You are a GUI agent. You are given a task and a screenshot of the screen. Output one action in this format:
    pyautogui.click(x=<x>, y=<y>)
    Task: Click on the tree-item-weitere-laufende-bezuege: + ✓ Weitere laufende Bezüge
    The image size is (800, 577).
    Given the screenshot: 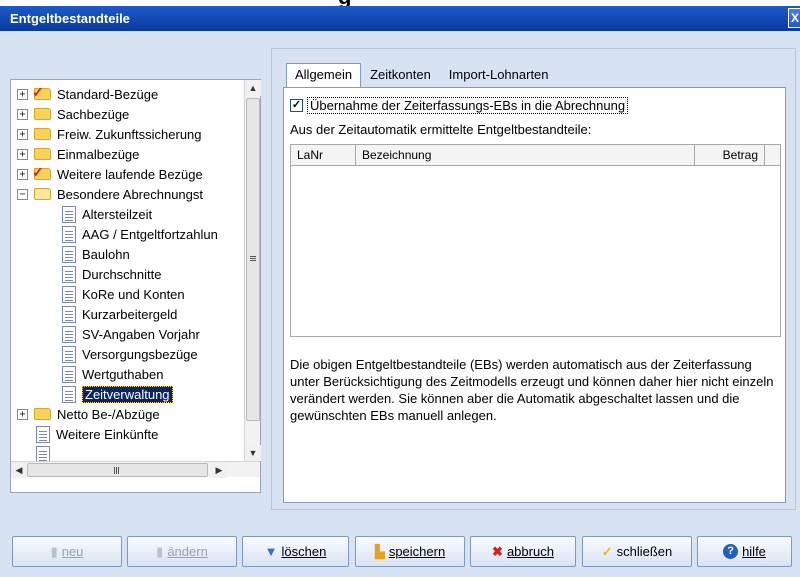 What is the action you would take?
    pyautogui.click(x=110, y=174)
    